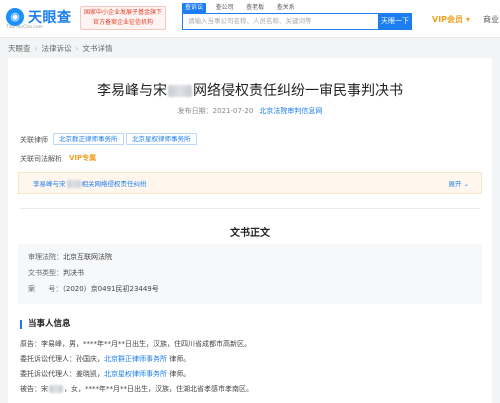  I want to click on court-line: 审理法院：北京互联网法院, so click(70, 257).